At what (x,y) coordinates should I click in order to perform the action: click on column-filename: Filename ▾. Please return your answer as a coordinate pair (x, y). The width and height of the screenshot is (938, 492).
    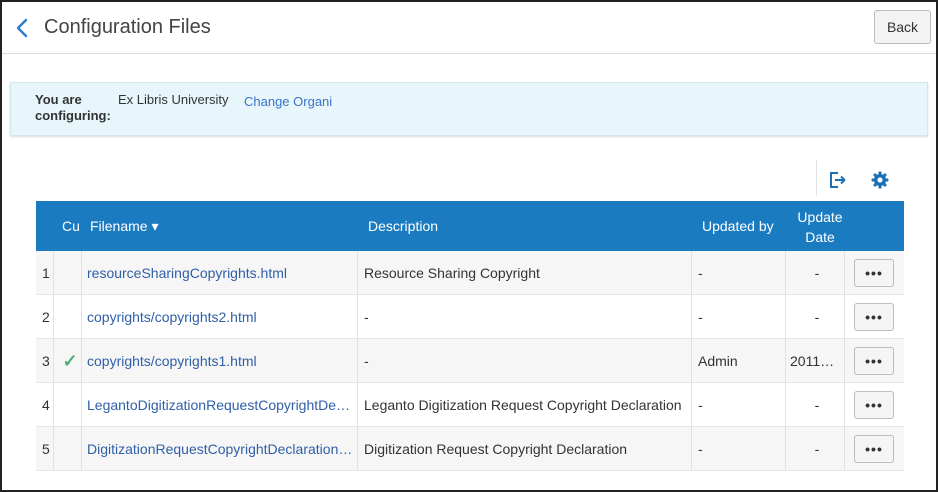
    Looking at the image, I should click on (124, 226).